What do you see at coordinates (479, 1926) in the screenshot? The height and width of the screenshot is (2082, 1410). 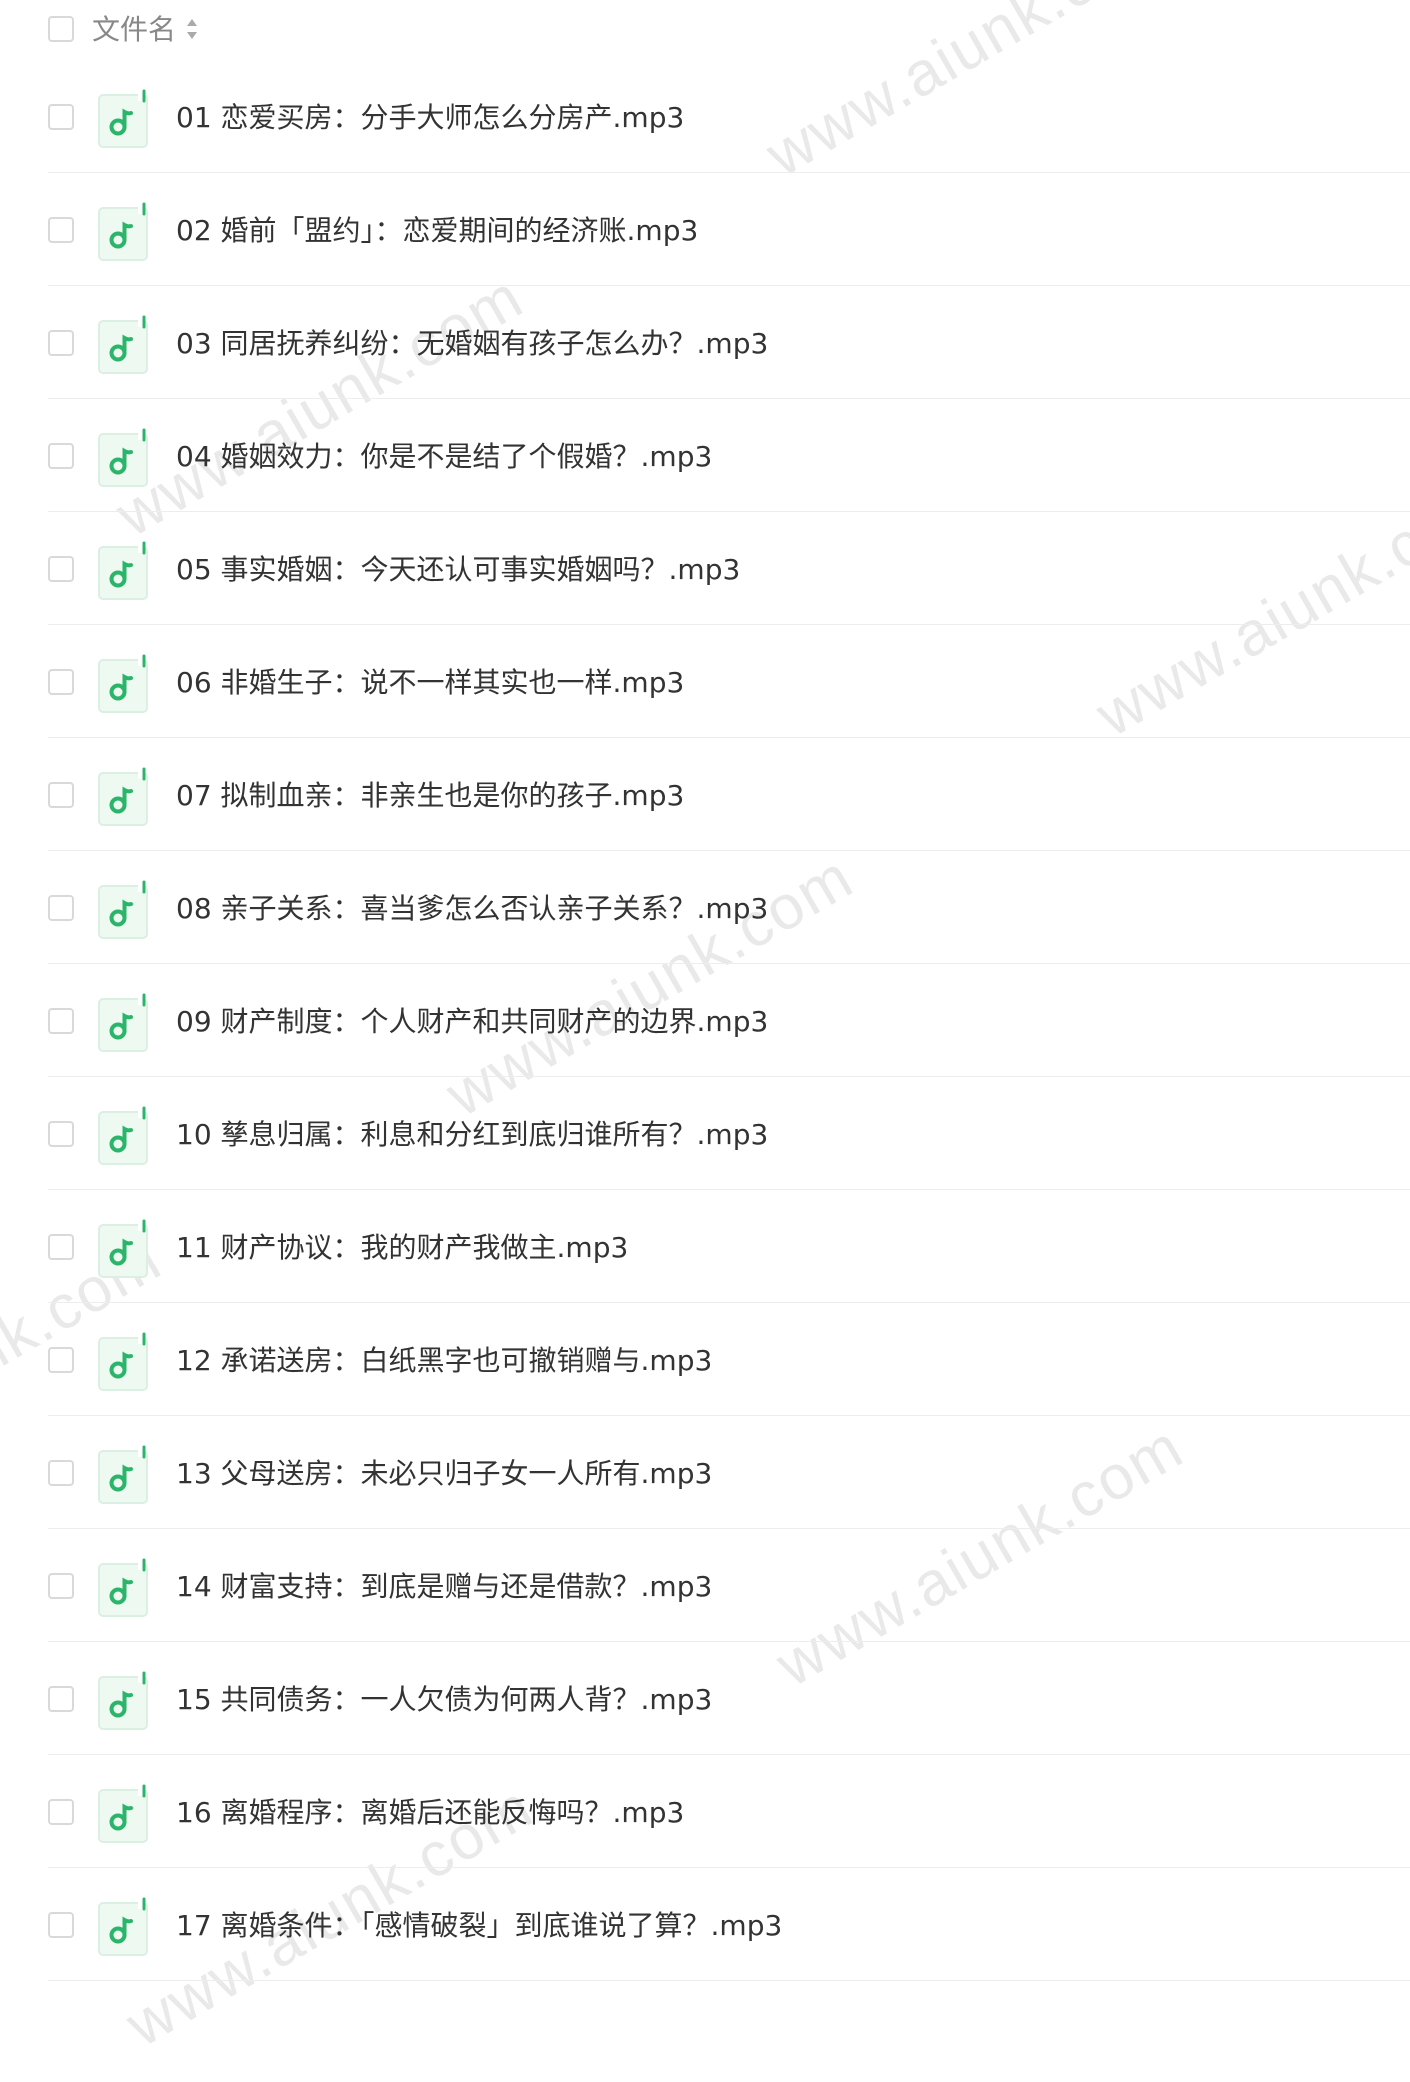 I see `file-name: 17 离婚条件：「感情破裂」到底谁说了算？.mp3` at bounding box center [479, 1926].